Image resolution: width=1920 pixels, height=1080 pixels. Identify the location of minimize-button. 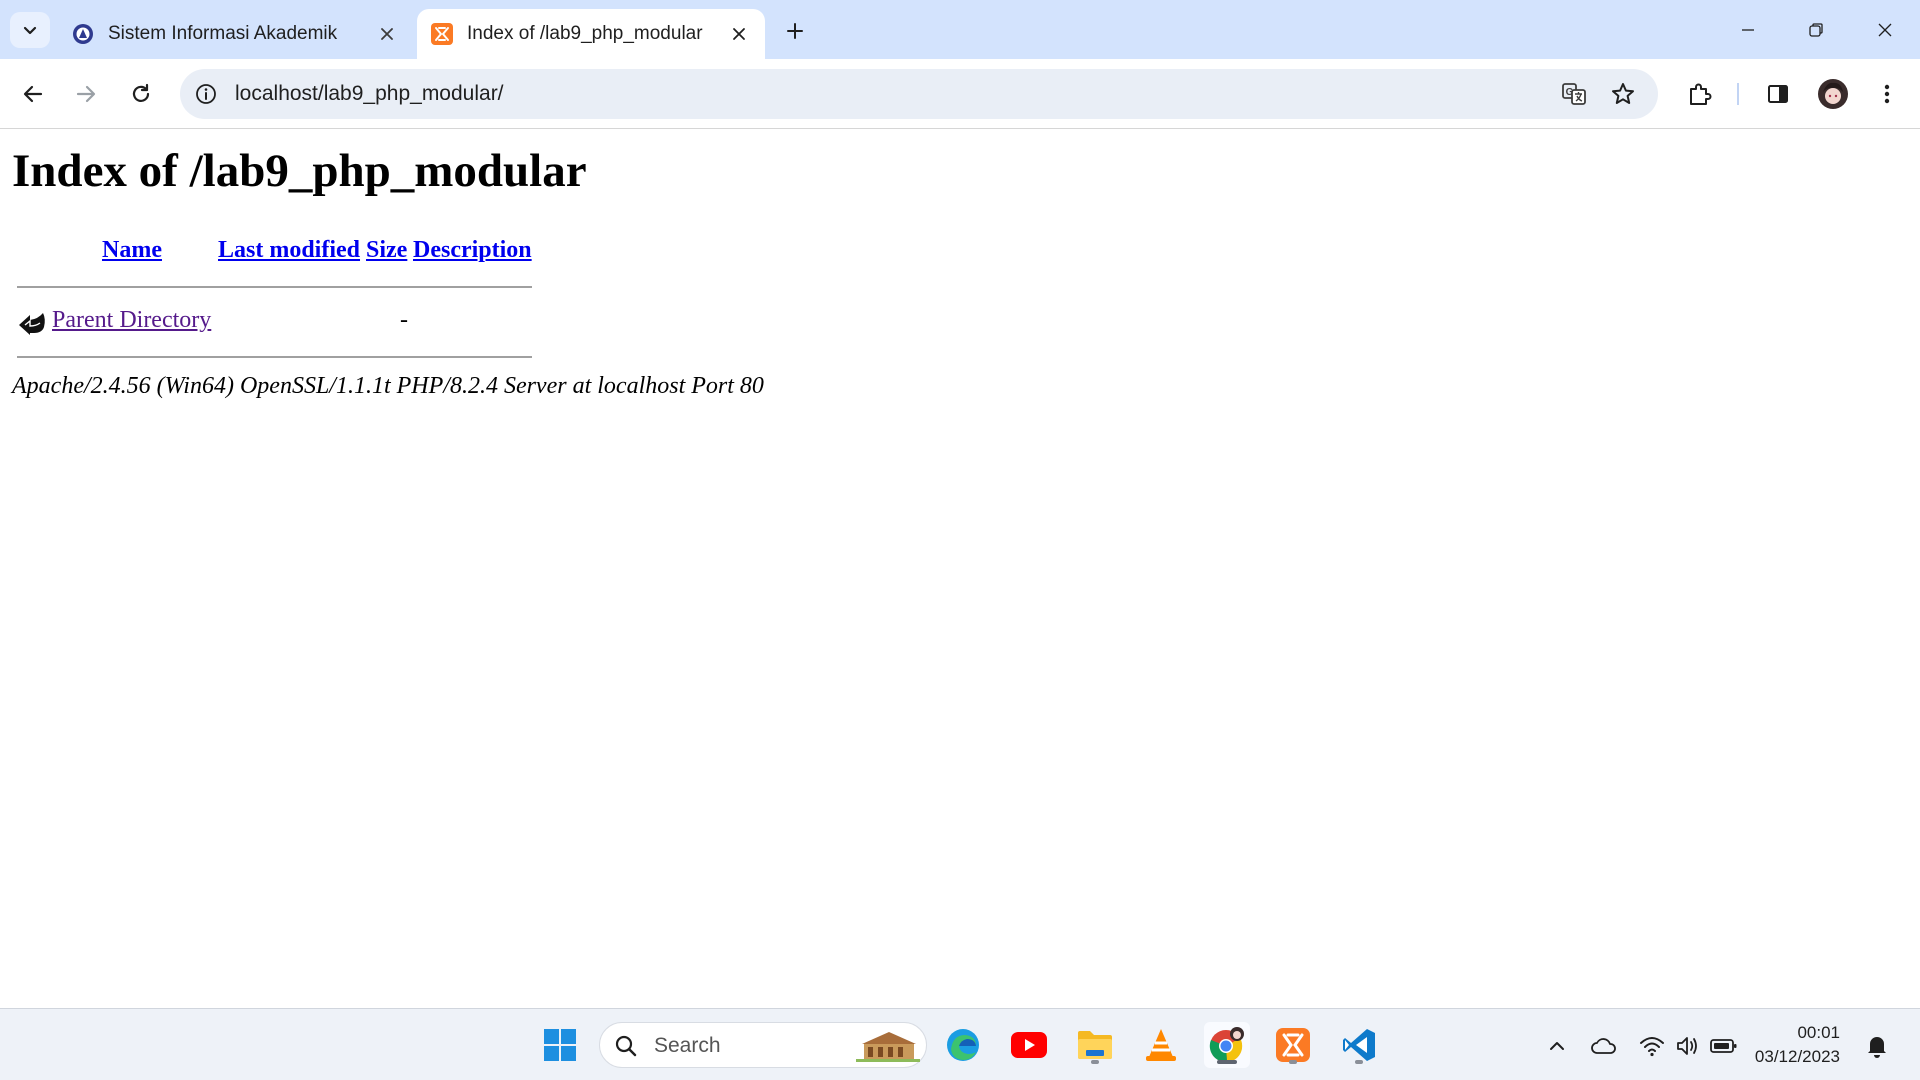
(1748, 29).